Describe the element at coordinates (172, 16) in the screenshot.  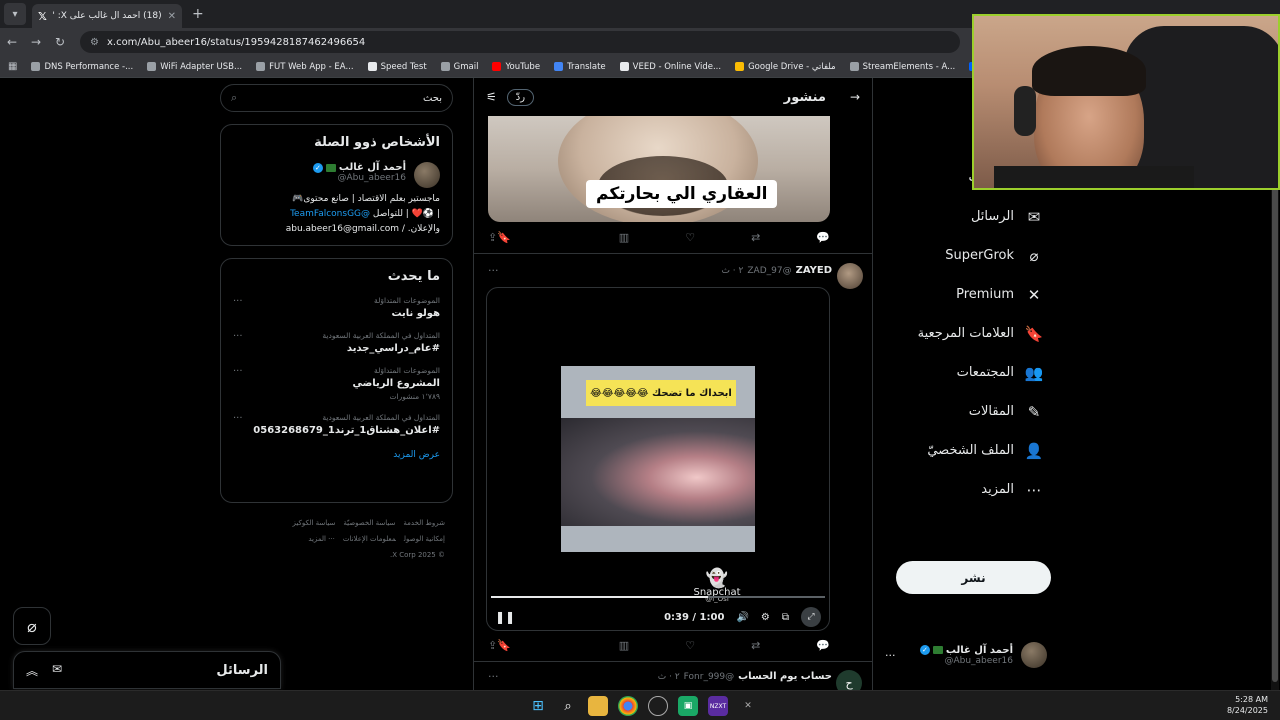
I see `tab-close-icon: ✕` at that location.